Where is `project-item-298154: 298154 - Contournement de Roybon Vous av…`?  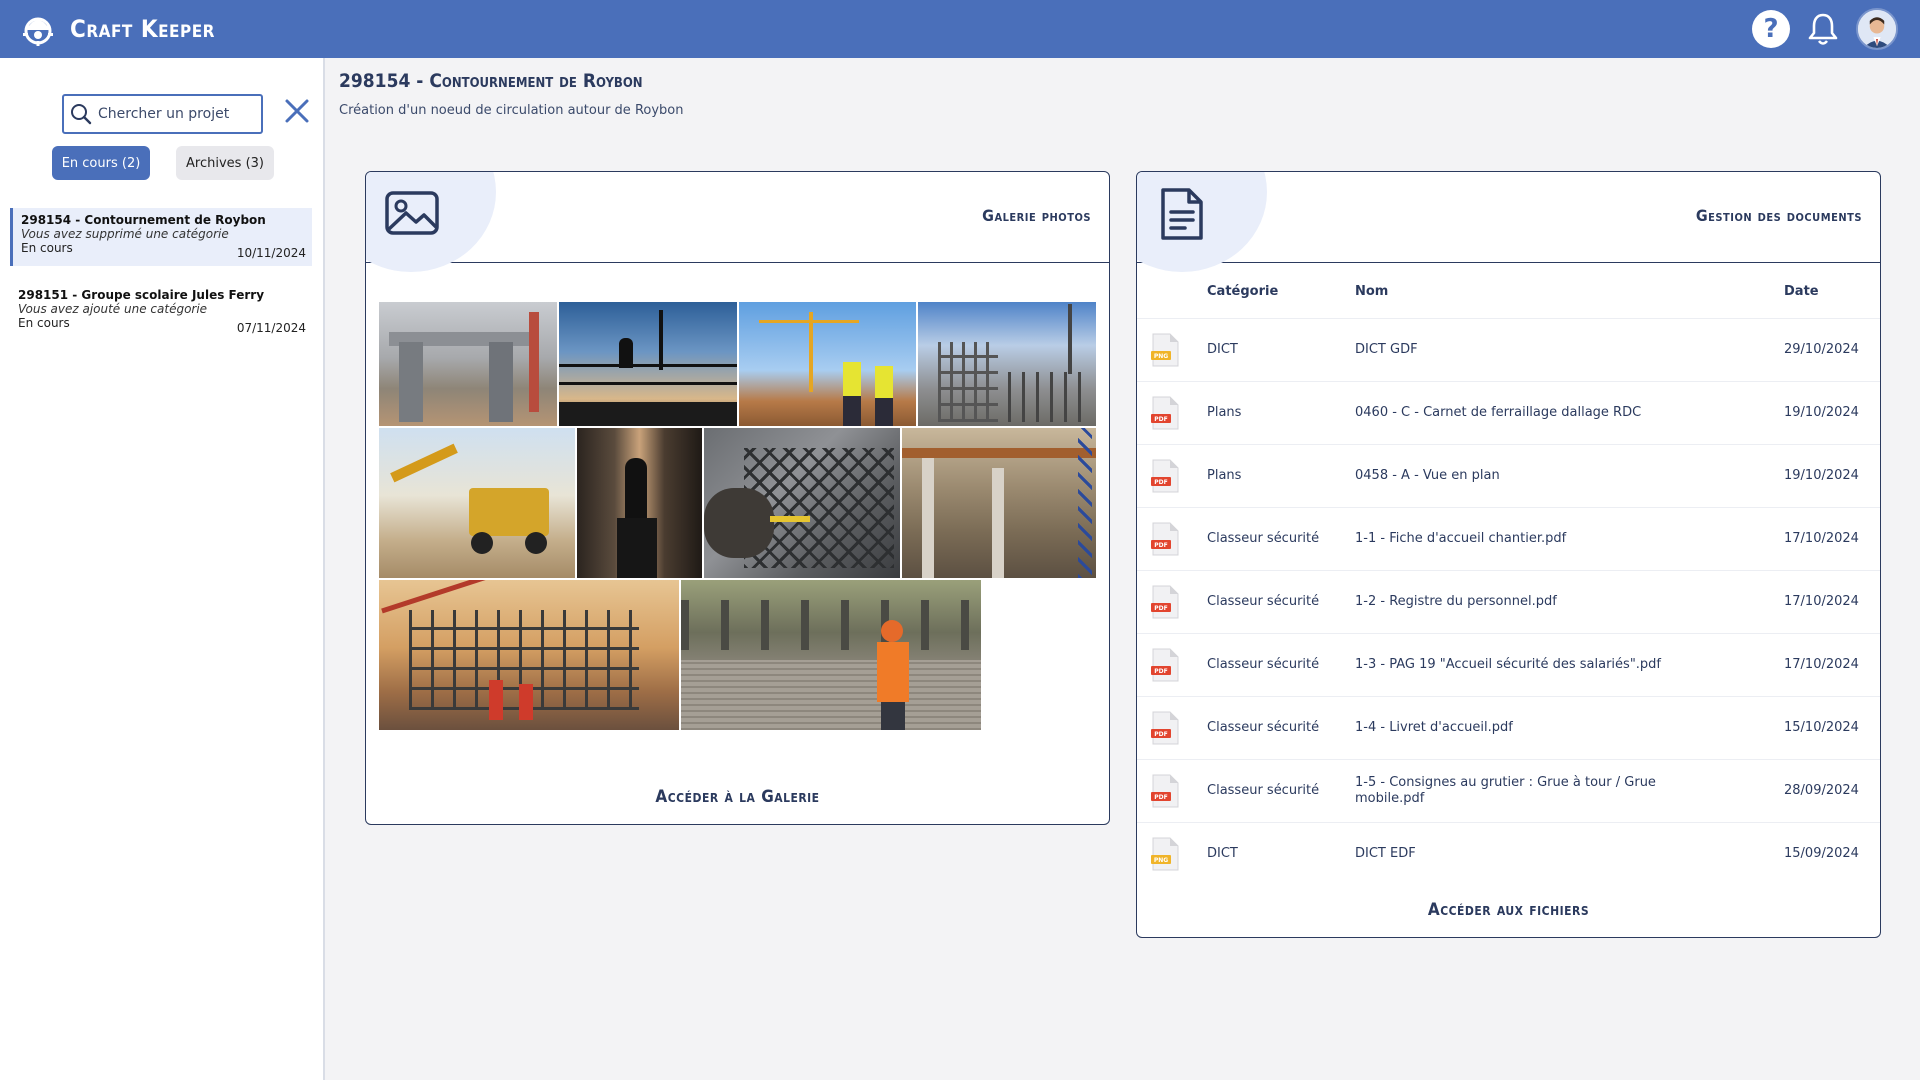
project-item-298154: 298154 - Contournement de Roybon Vous av… is located at coordinates (161, 237).